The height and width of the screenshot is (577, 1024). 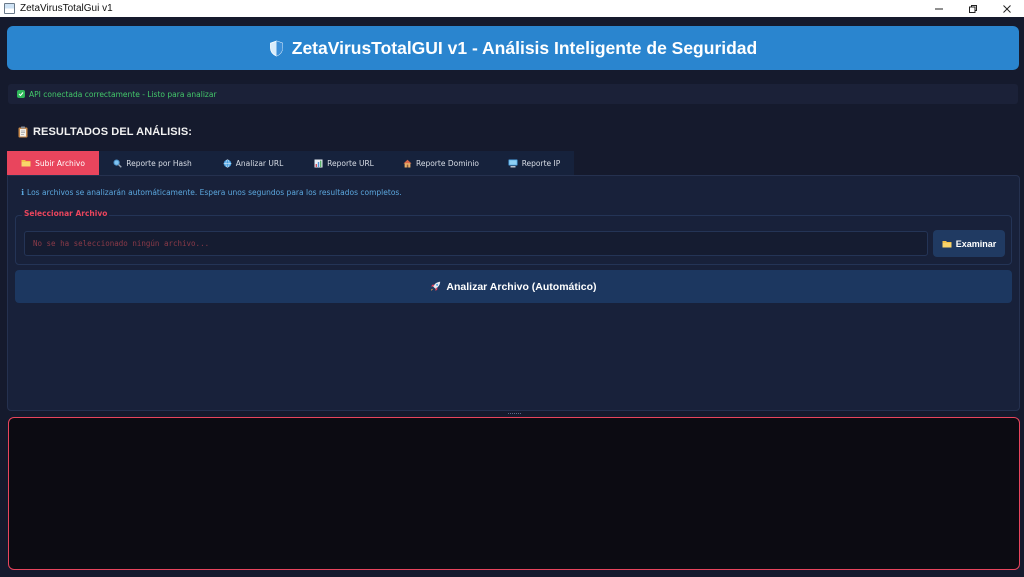 What do you see at coordinates (512, 8) in the screenshot?
I see `window-title-bar: ZetaVirusTotalGui v1` at bounding box center [512, 8].